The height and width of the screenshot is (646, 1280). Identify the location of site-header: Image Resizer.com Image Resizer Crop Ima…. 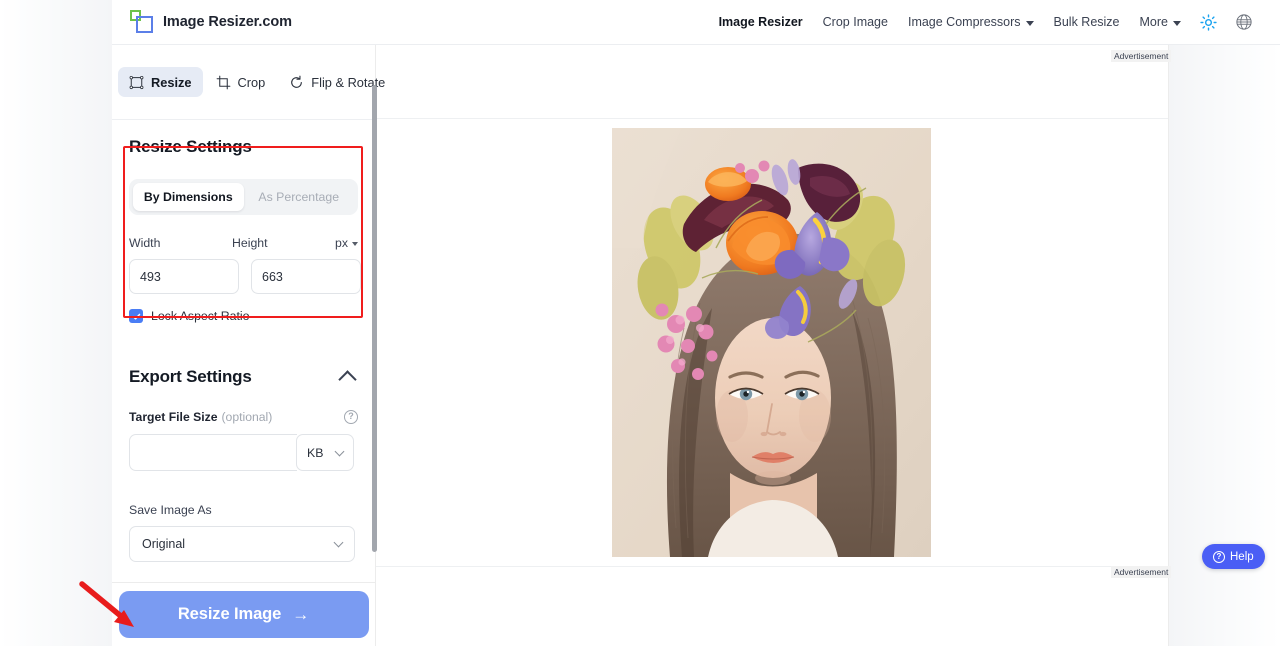
(696, 22).